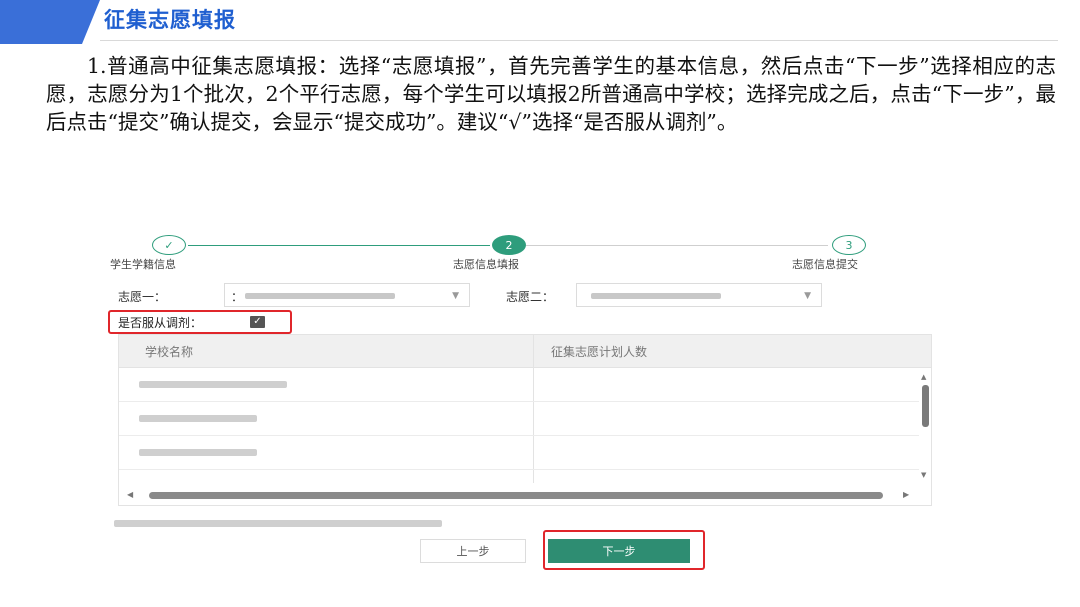 This screenshot has height=607, width=1080. Describe the element at coordinates (169, 245) in the screenshot. I see `step-1-check-icon: ✓` at that location.